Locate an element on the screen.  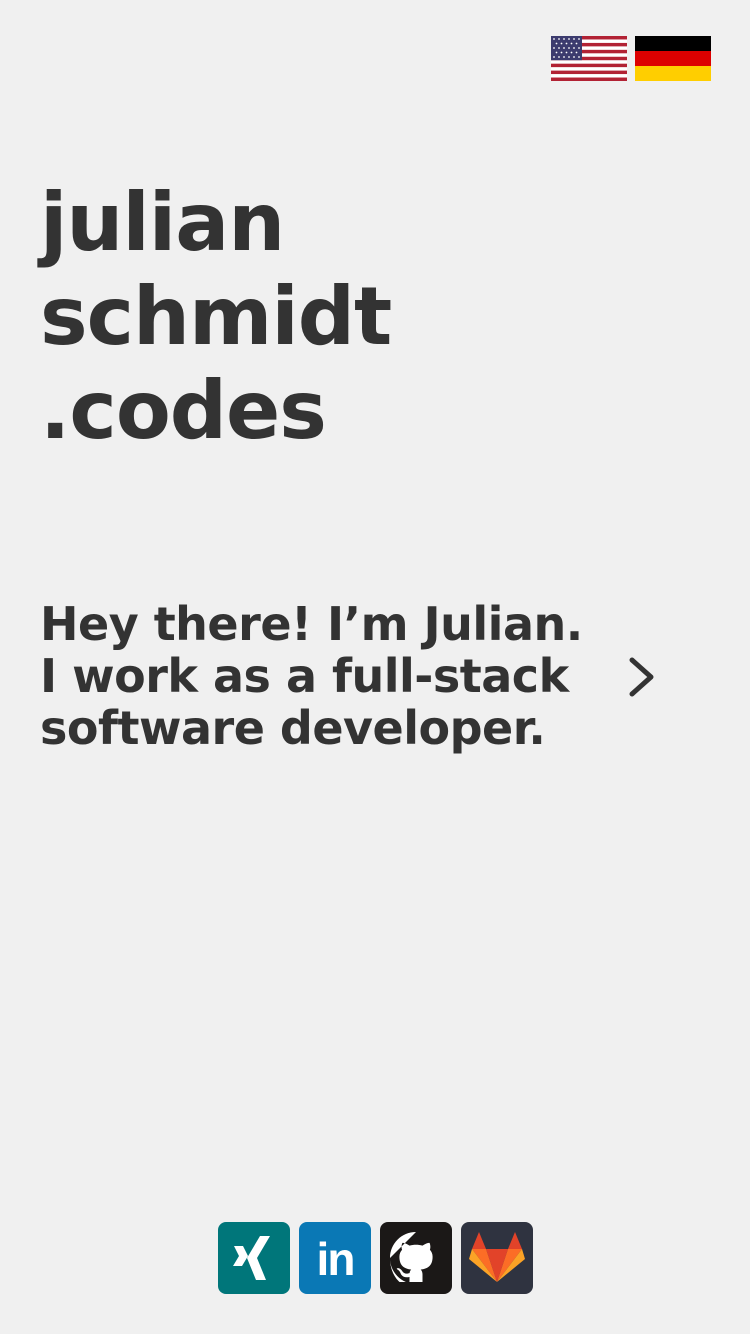
linkedin-label: in is located at coordinates (336, 1259).